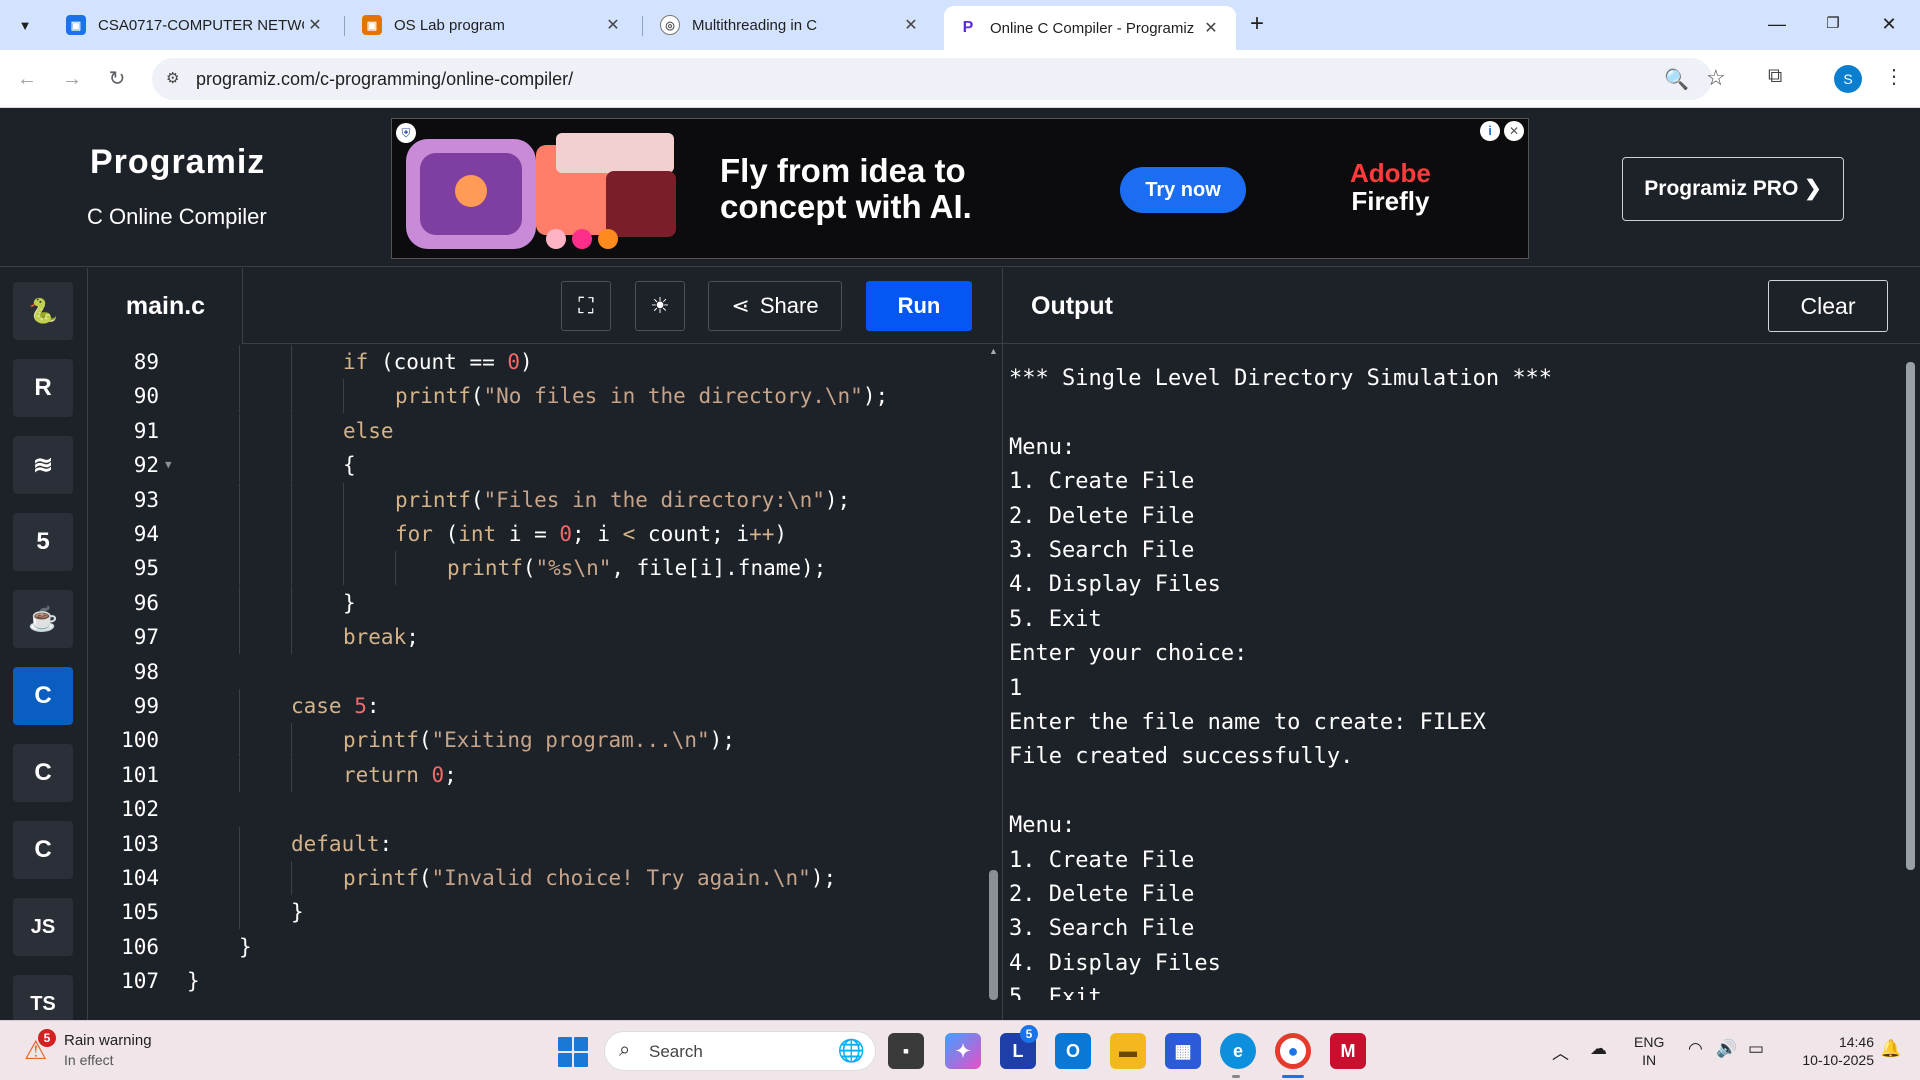 The image size is (1920, 1080). What do you see at coordinates (539, 774) in the screenshot?
I see `code-line: 101 return 0;` at bounding box center [539, 774].